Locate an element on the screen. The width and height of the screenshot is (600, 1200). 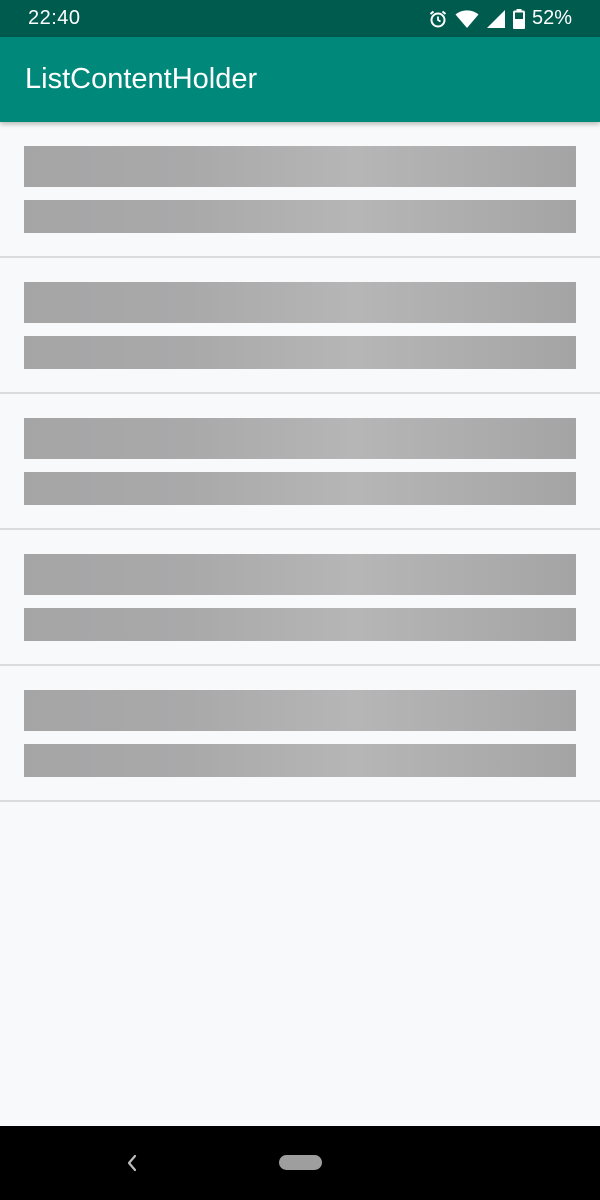
battery-percent: 52% is located at coordinates (551, 18).